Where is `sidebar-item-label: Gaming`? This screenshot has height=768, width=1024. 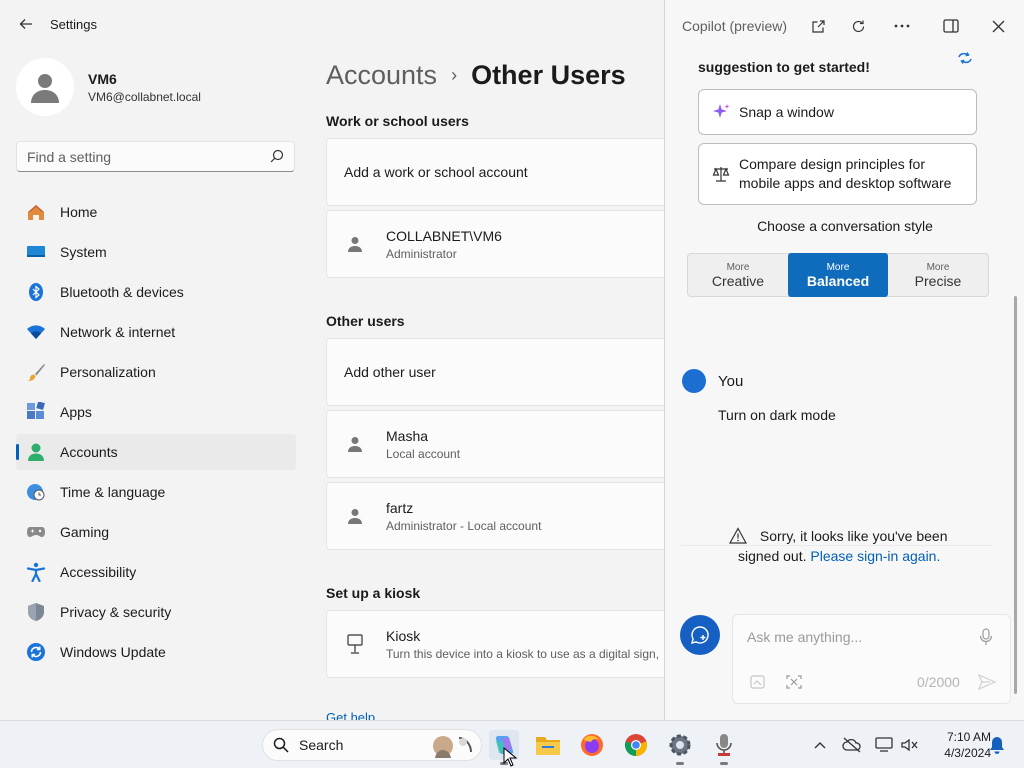 sidebar-item-label: Gaming is located at coordinates (85, 532).